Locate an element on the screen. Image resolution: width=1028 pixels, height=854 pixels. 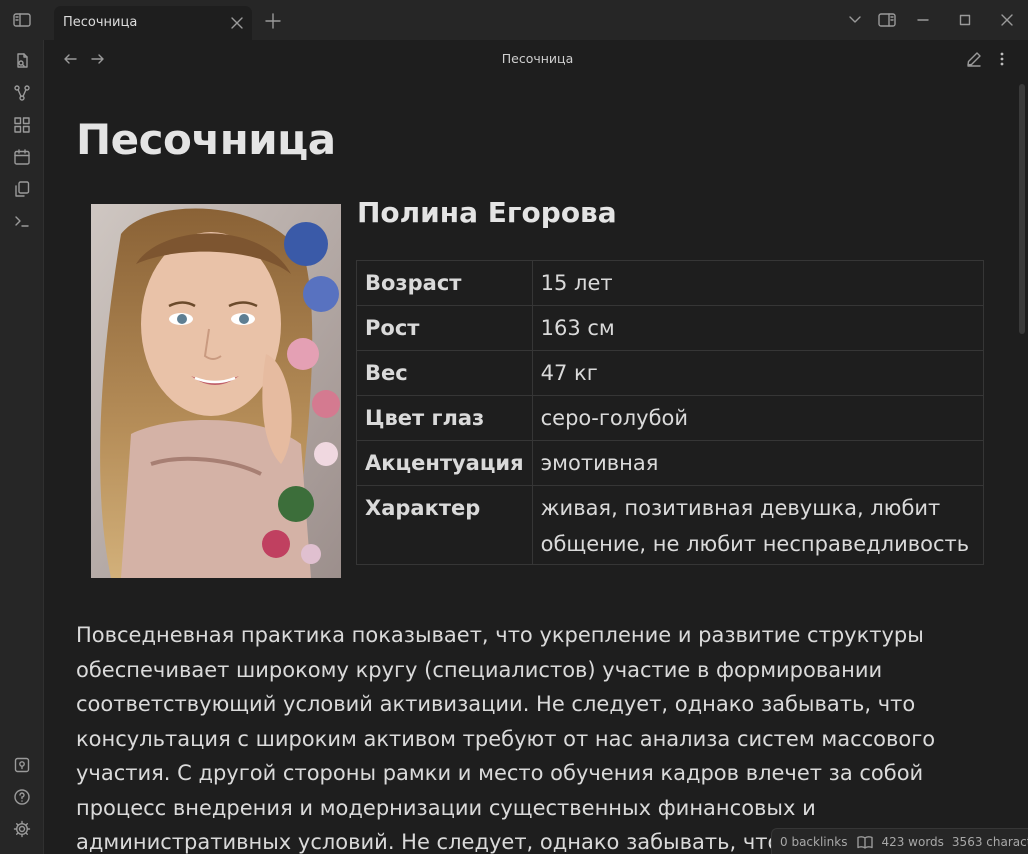
tab-title: Песочница is located at coordinates (100, 22).